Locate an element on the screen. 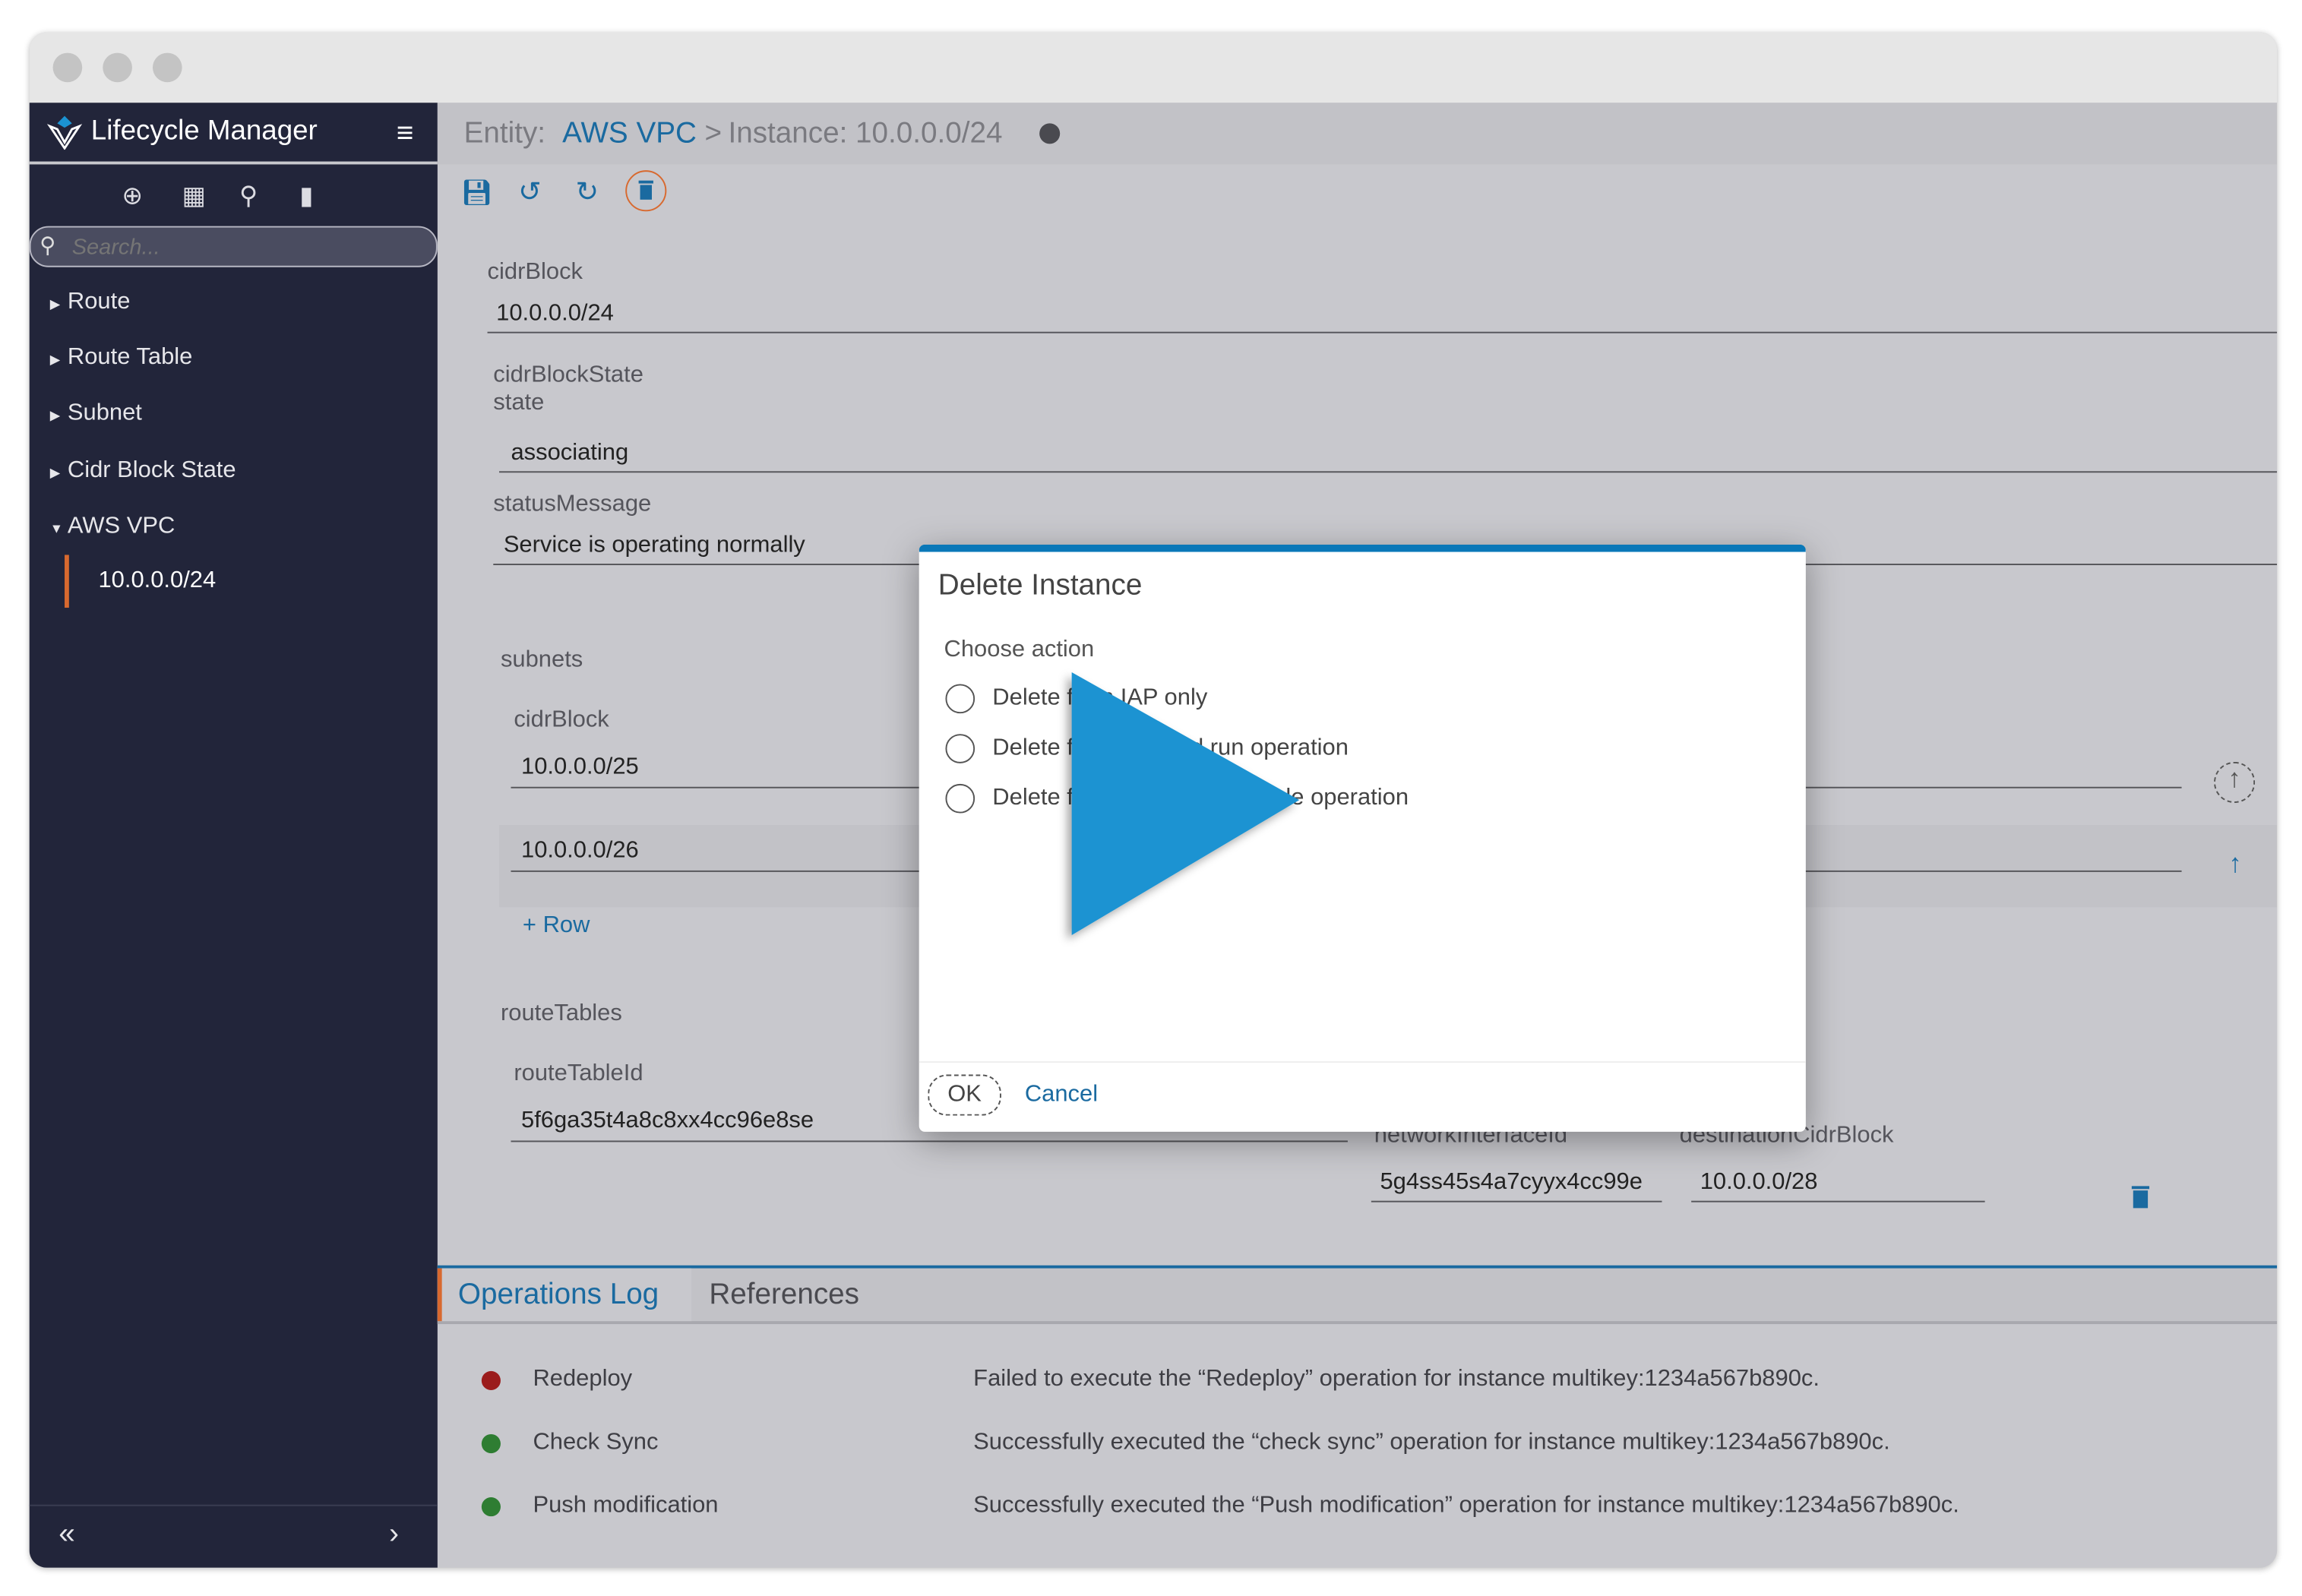  play-icon is located at coordinates (1185, 804).